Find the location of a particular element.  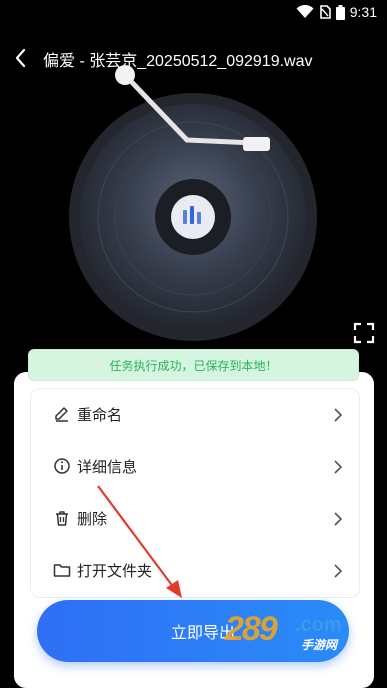

watermark-number: 289 is located at coordinates (251, 629).